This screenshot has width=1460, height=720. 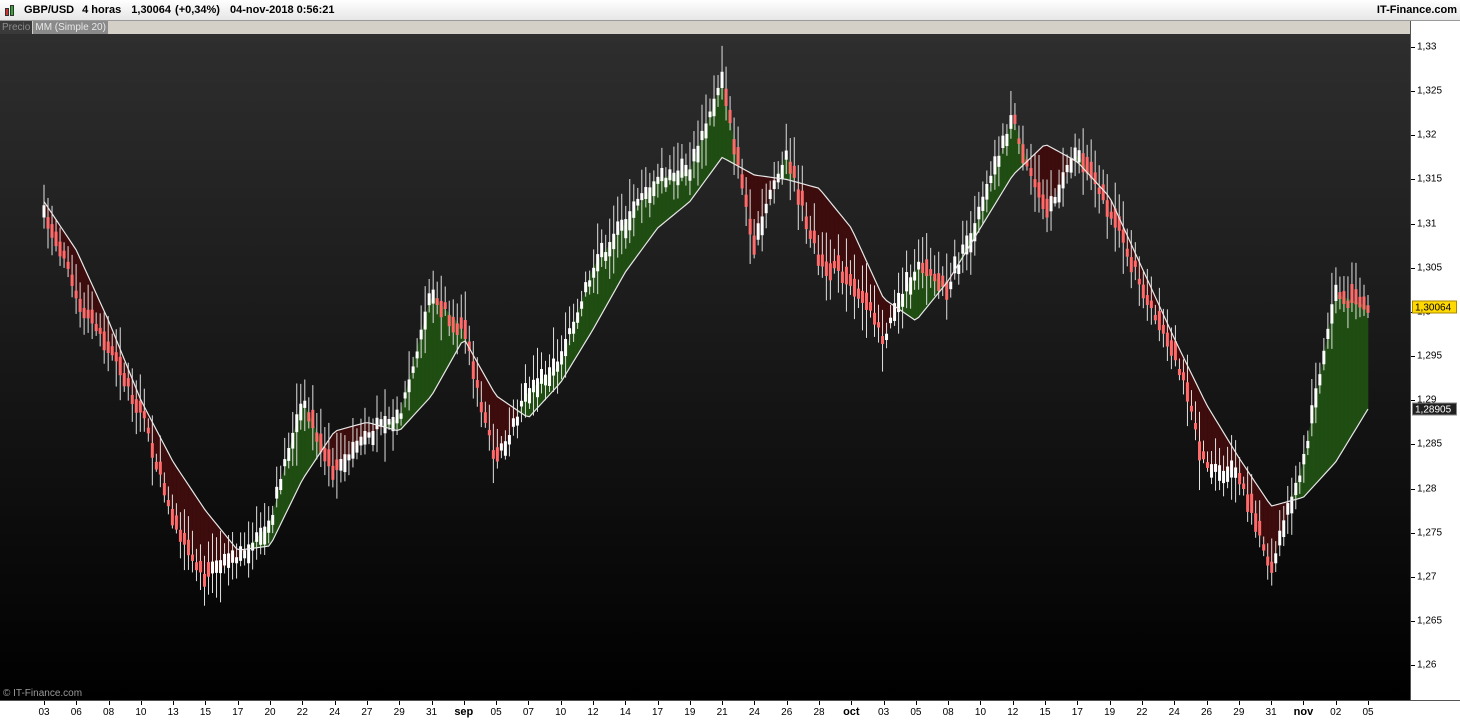 What do you see at coordinates (1430, 533) in the screenshot?
I see `y-tick-label: 1,275` at bounding box center [1430, 533].